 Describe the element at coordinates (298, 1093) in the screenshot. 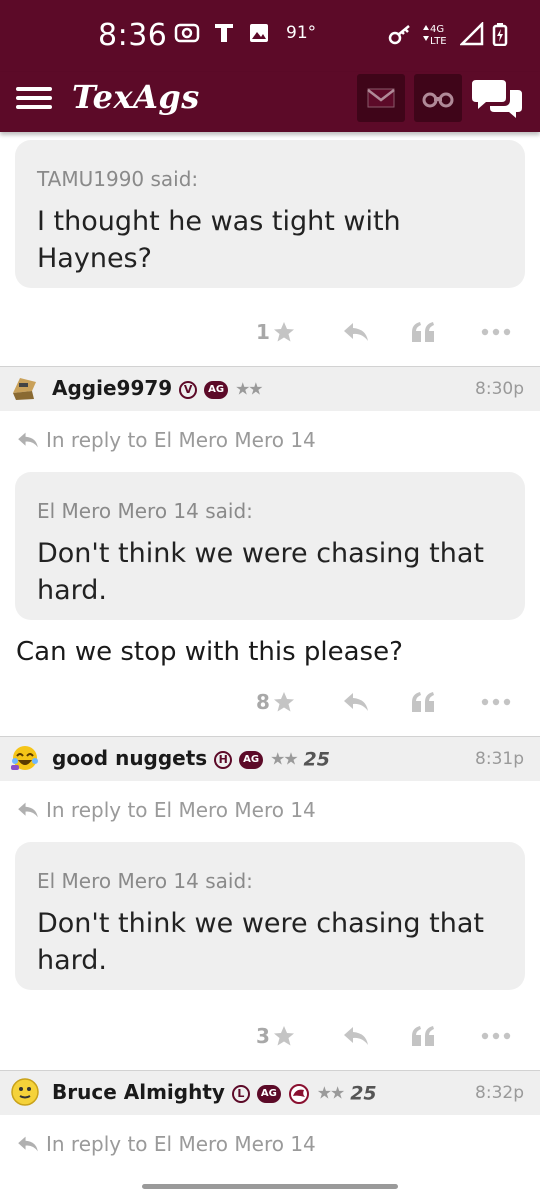

I see `team-logo-icon` at that location.